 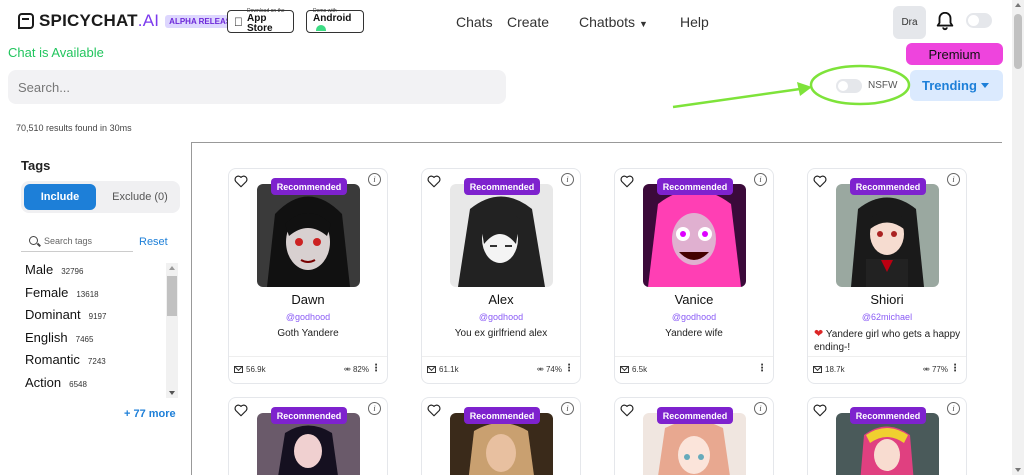 What do you see at coordinates (150, 414) in the screenshot?
I see `more-tags-link: + 77 more` at bounding box center [150, 414].